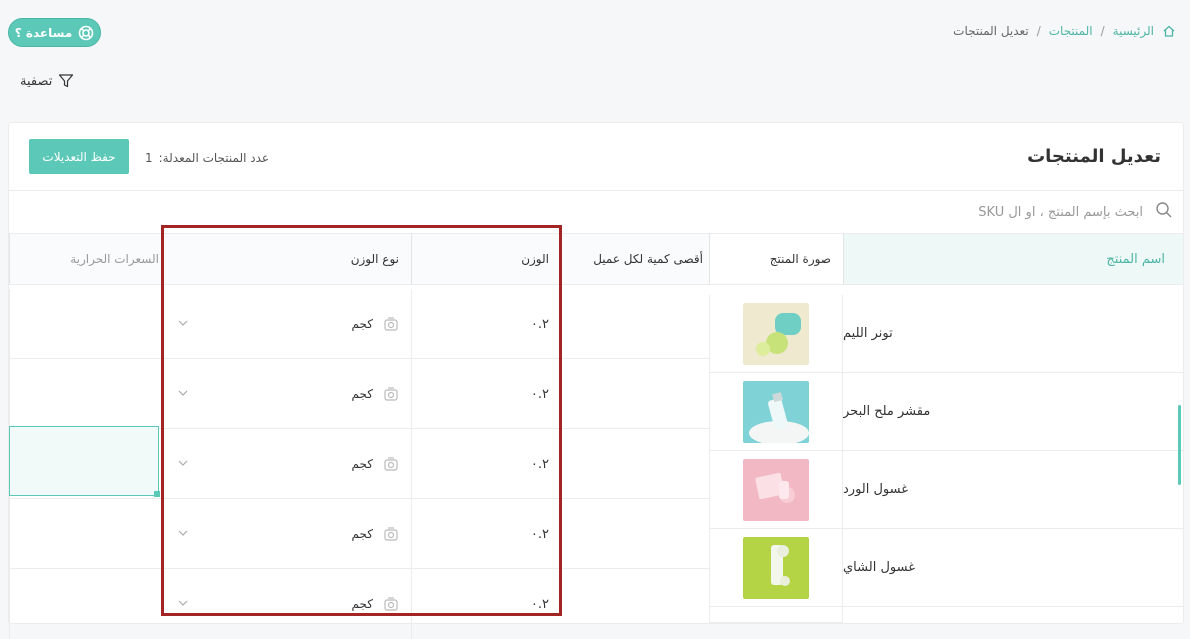  I want to click on selected-calories-cell, so click(84, 461).